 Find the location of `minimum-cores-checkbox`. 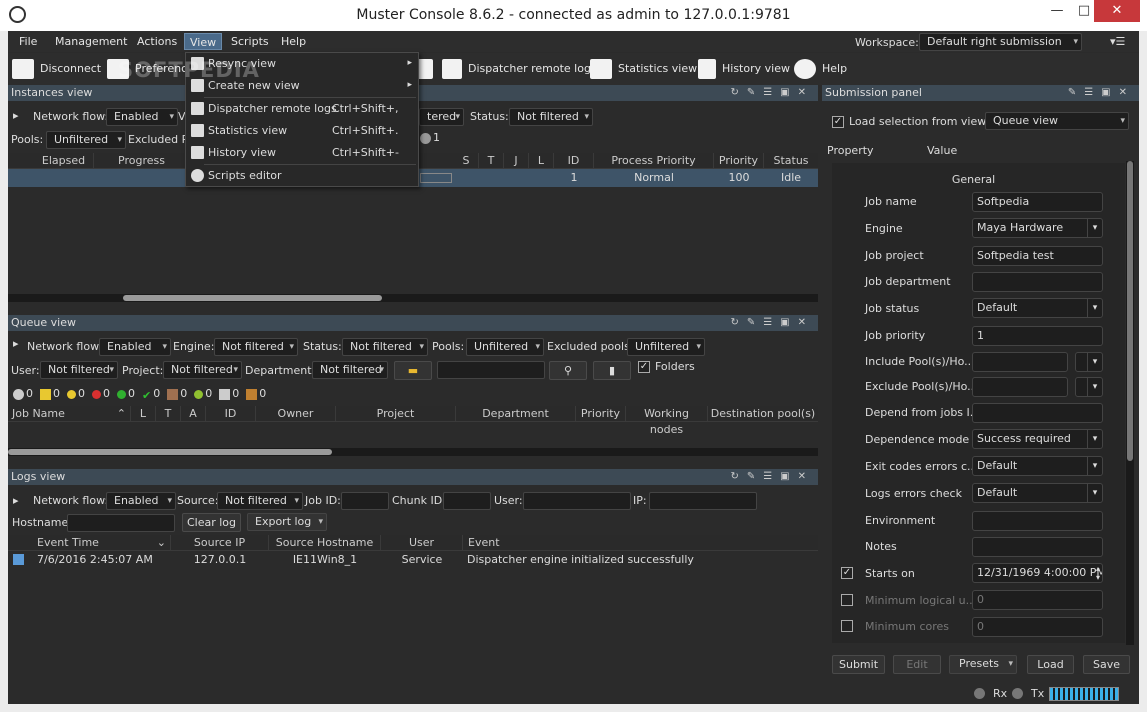

minimum-cores-checkbox is located at coordinates (847, 626).